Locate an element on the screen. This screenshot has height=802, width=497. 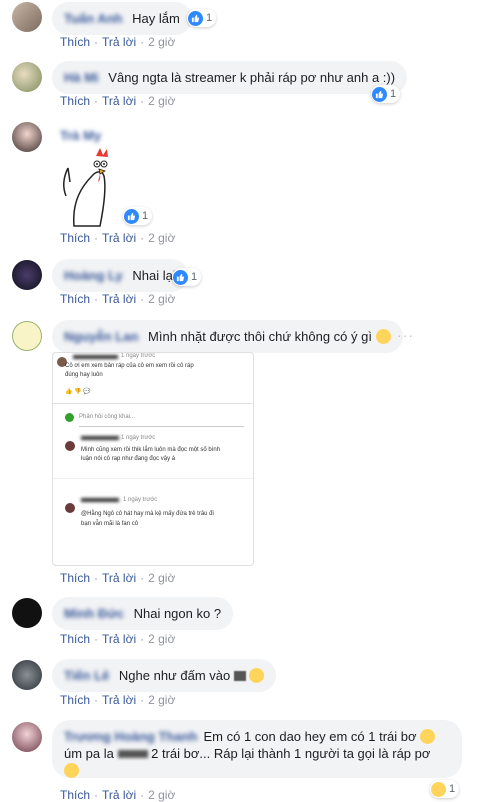
more-options-icon: ··· is located at coordinates (405, 335).